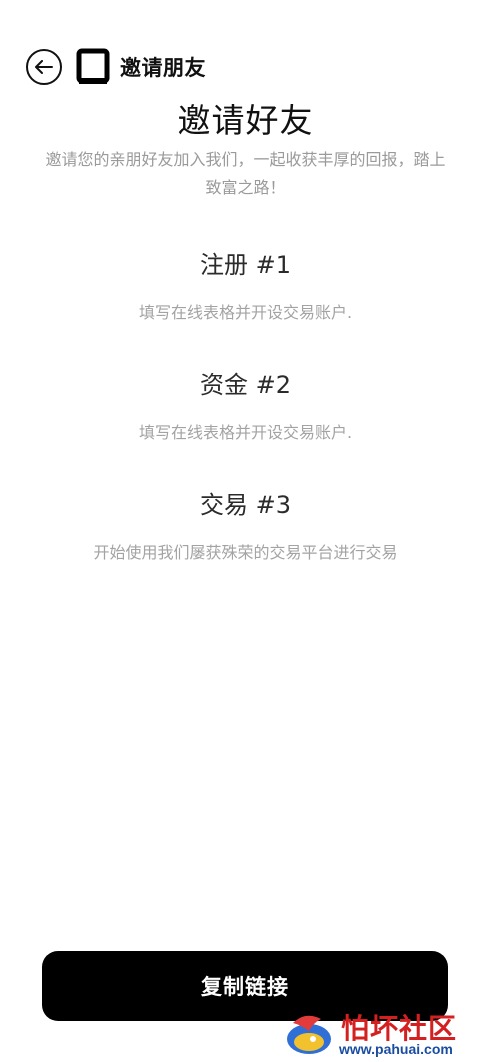 Image resolution: width=491 pixels, height=1062 pixels. What do you see at coordinates (245, 505) in the screenshot?
I see `step-title: 交易 #3` at bounding box center [245, 505].